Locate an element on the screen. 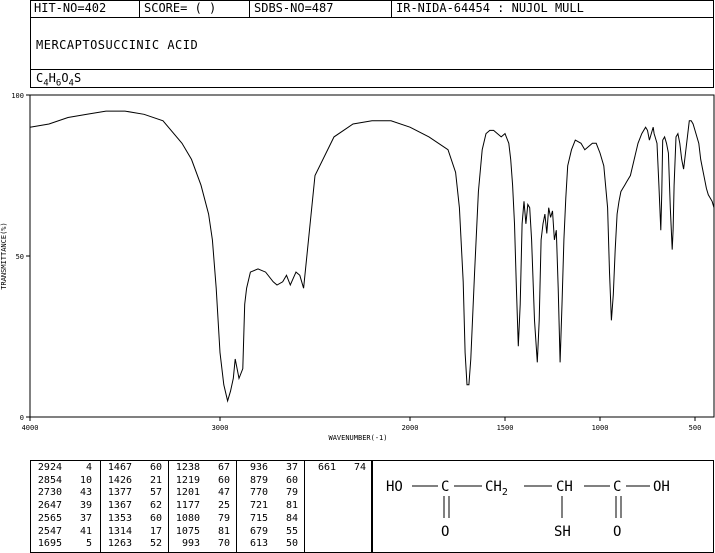 This screenshot has height=553, width=715. peak-transmittance: 25 is located at coordinates (223, 506).